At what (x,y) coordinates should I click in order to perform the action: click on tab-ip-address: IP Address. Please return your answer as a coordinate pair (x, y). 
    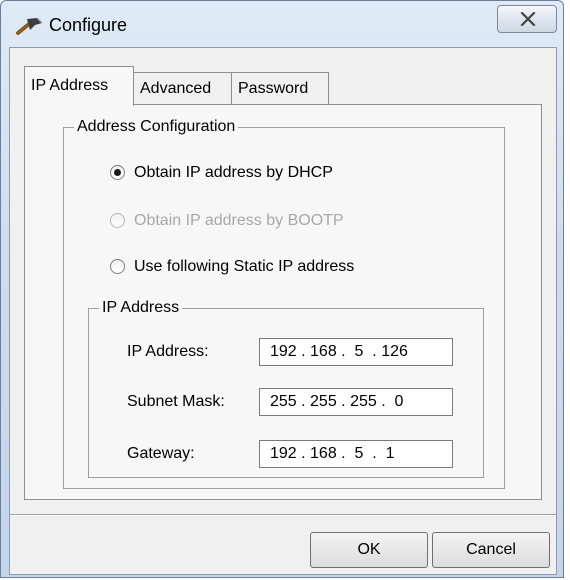
    Looking at the image, I should click on (79, 86).